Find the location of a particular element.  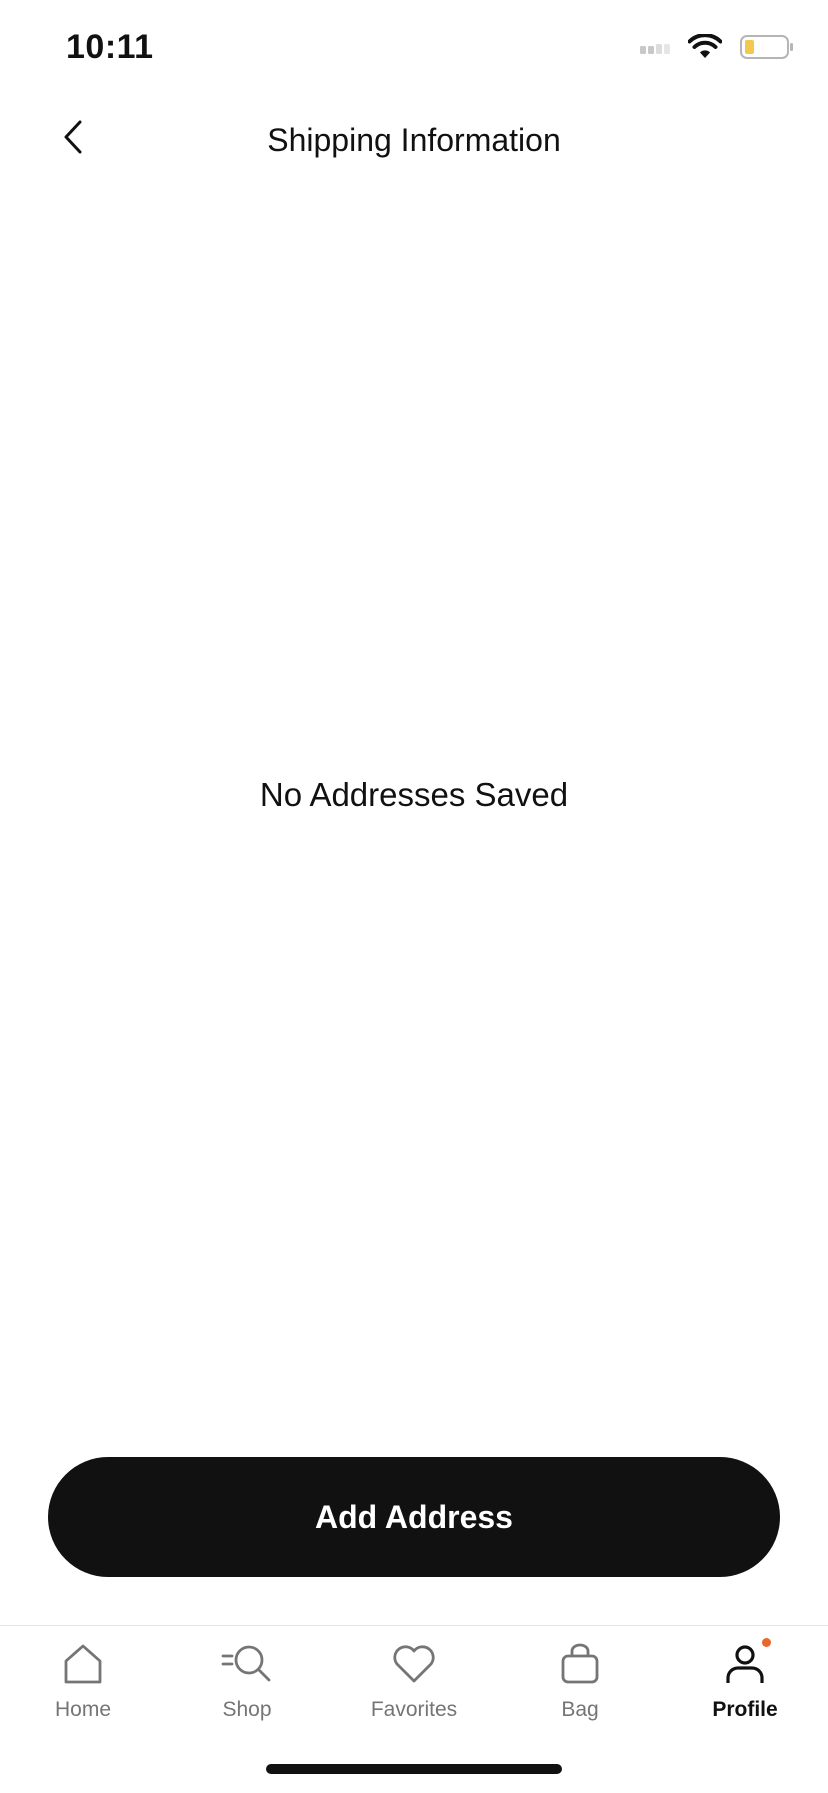

tab-shop: Shop is located at coordinates (247, 1691).